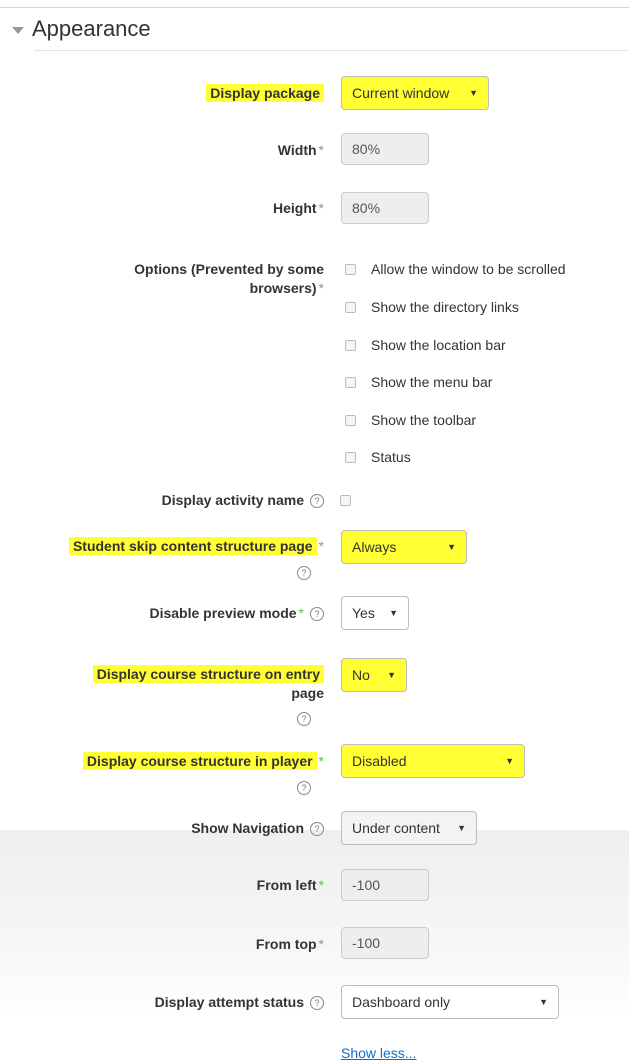 This screenshot has height=1061, width=629. Describe the element at coordinates (385, 943) in the screenshot. I see `from-top-input: -100` at that location.